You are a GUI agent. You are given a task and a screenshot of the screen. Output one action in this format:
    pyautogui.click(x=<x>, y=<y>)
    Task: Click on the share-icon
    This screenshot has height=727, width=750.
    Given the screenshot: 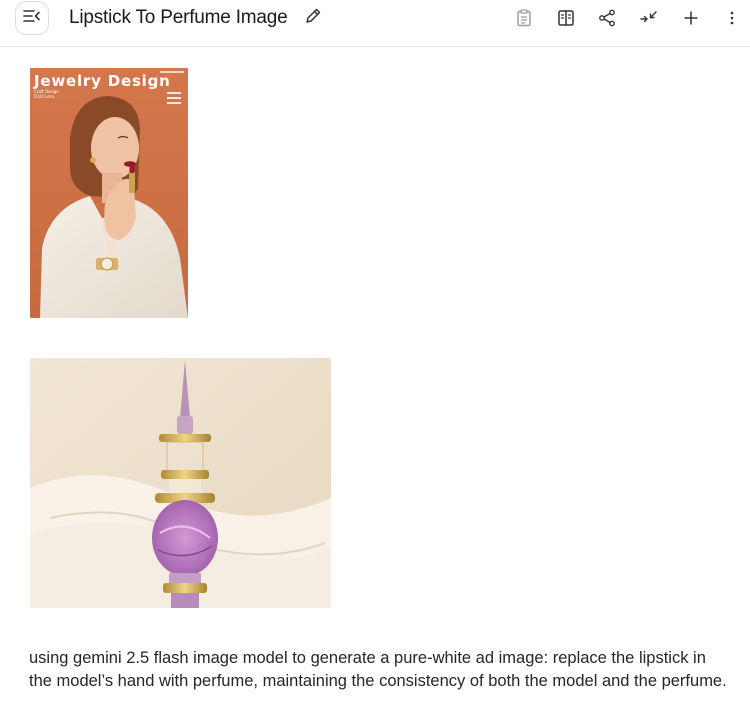 What is the action you would take?
    pyautogui.click(x=607, y=18)
    